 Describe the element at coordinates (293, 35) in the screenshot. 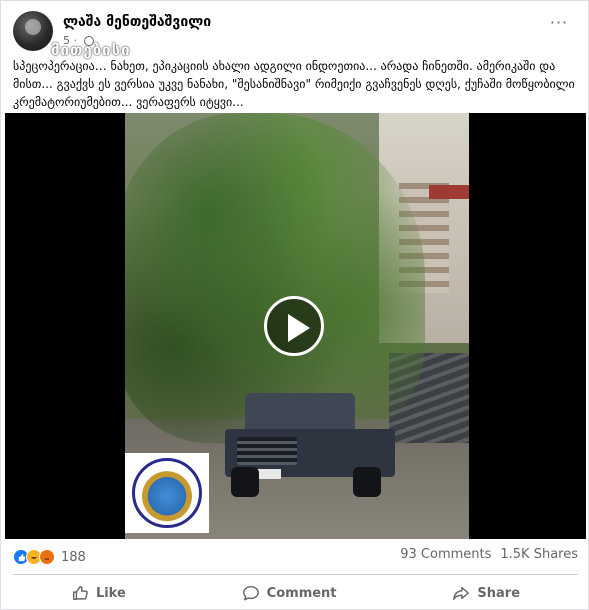

I see `post-header: ლაშა მენთეშაშვილი 5 · მითებისი ···` at that location.